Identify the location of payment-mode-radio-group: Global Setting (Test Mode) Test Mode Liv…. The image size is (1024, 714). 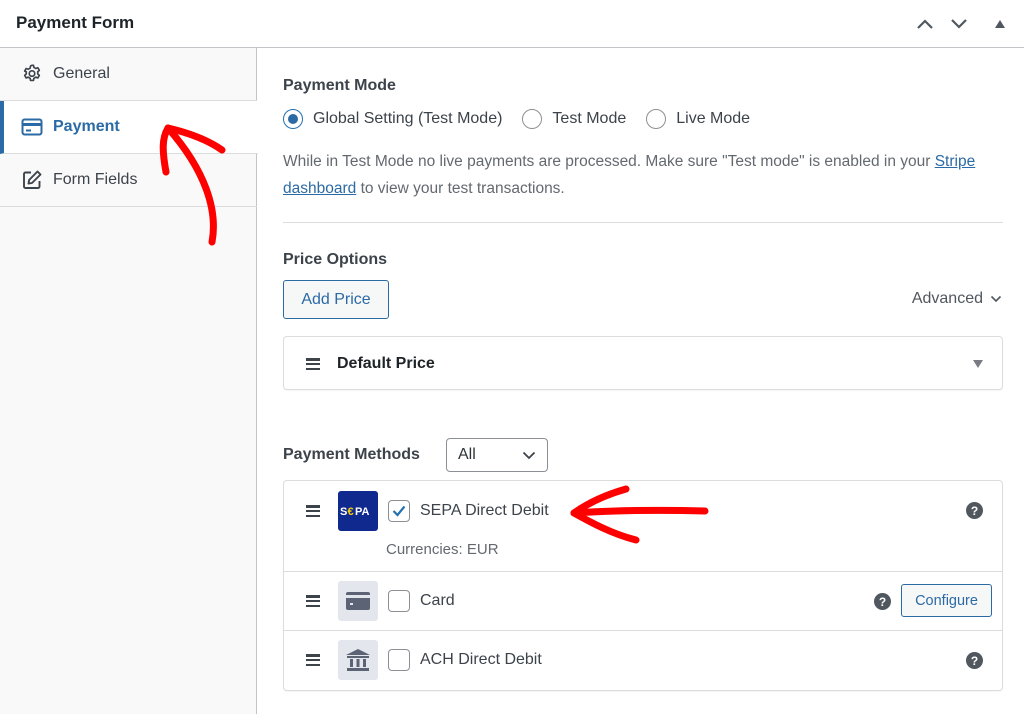
(526, 119).